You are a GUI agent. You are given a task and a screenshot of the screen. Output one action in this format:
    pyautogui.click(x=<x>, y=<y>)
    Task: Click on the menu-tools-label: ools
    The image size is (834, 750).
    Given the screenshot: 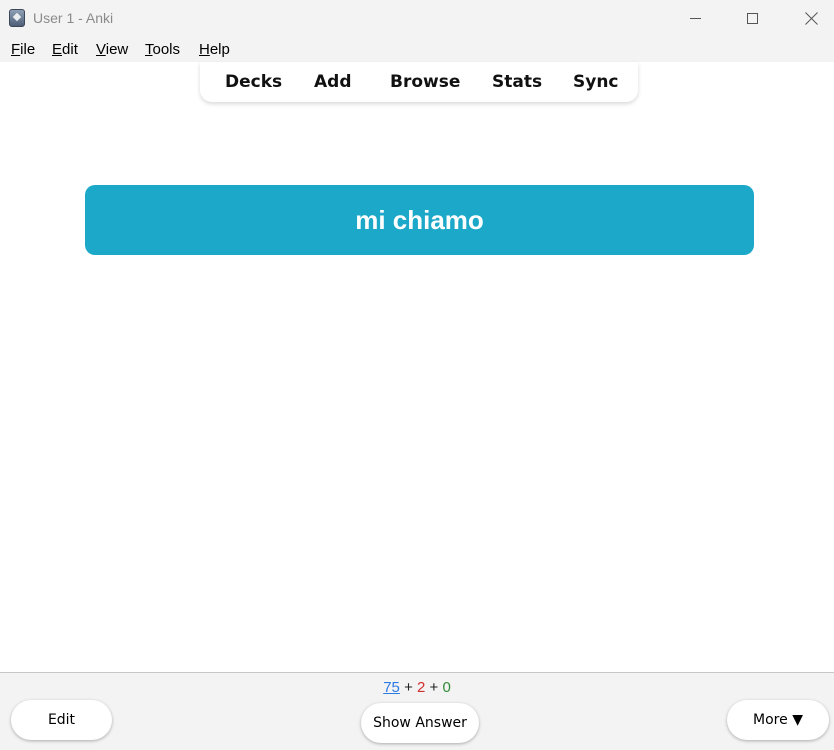 What is the action you would take?
    pyautogui.click(x=166, y=49)
    